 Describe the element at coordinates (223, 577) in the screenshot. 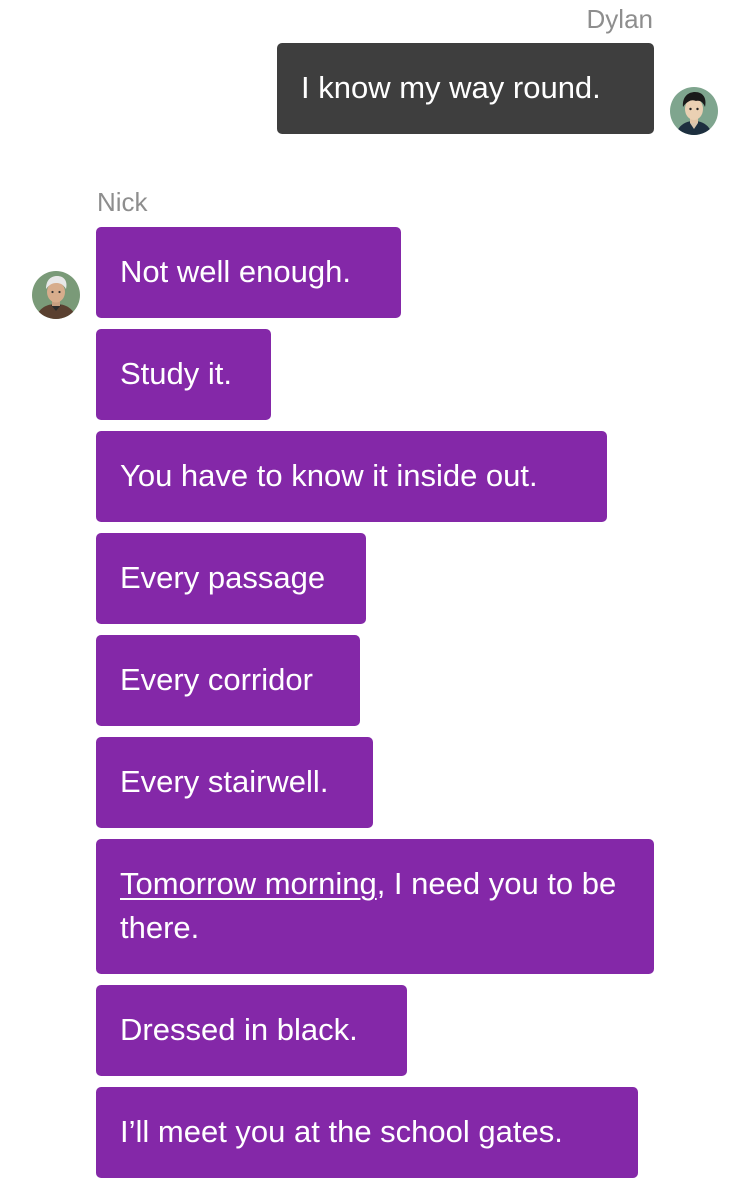

I see `message-text: Every passage` at that location.